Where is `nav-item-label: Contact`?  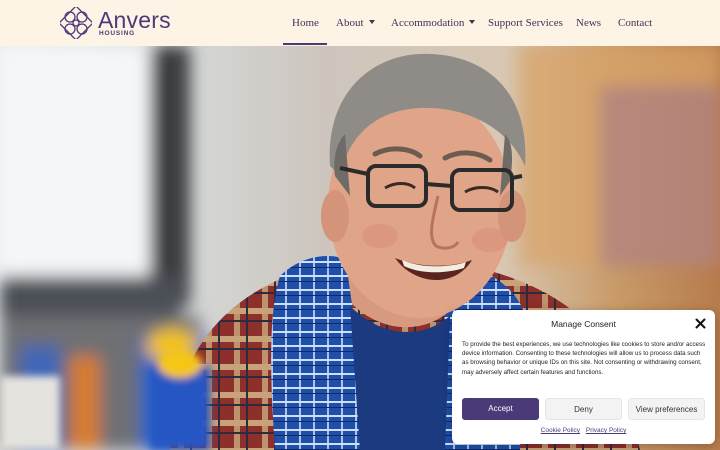
nav-item-label: Contact is located at coordinates (635, 23).